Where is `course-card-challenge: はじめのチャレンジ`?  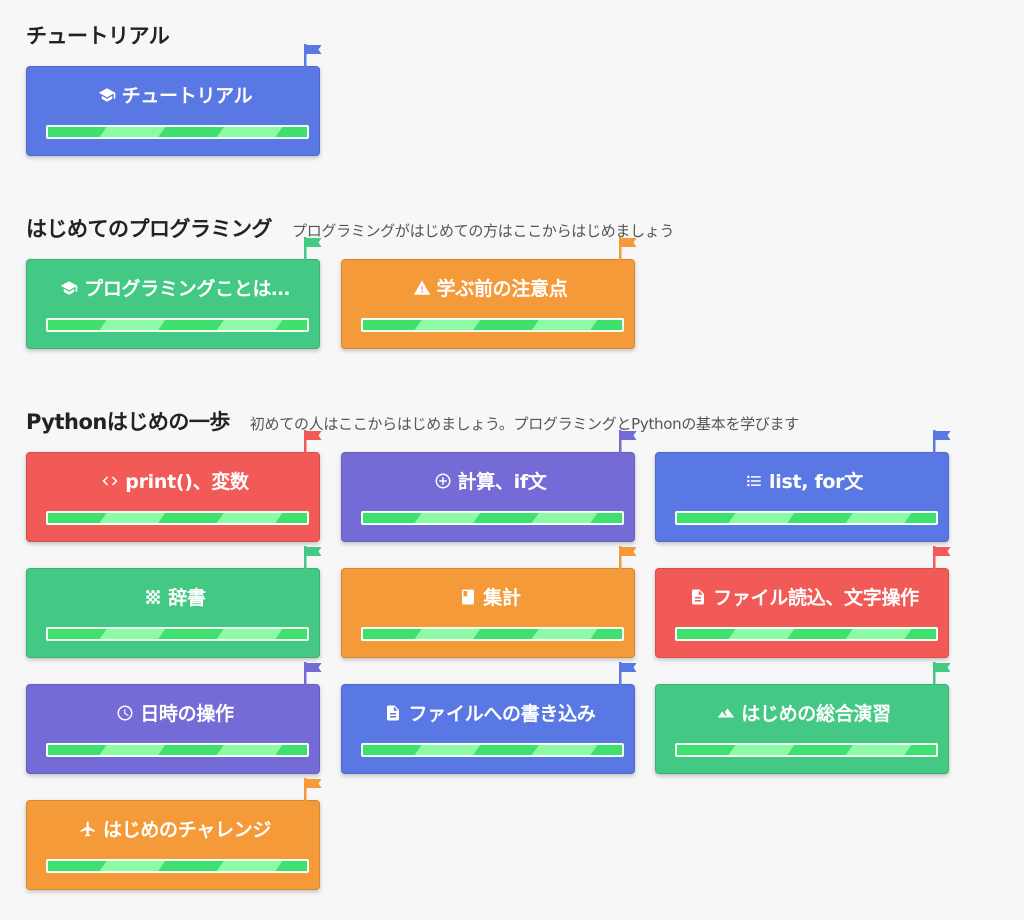
course-card-challenge: はじめのチャレンジ is located at coordinates (174, 834).